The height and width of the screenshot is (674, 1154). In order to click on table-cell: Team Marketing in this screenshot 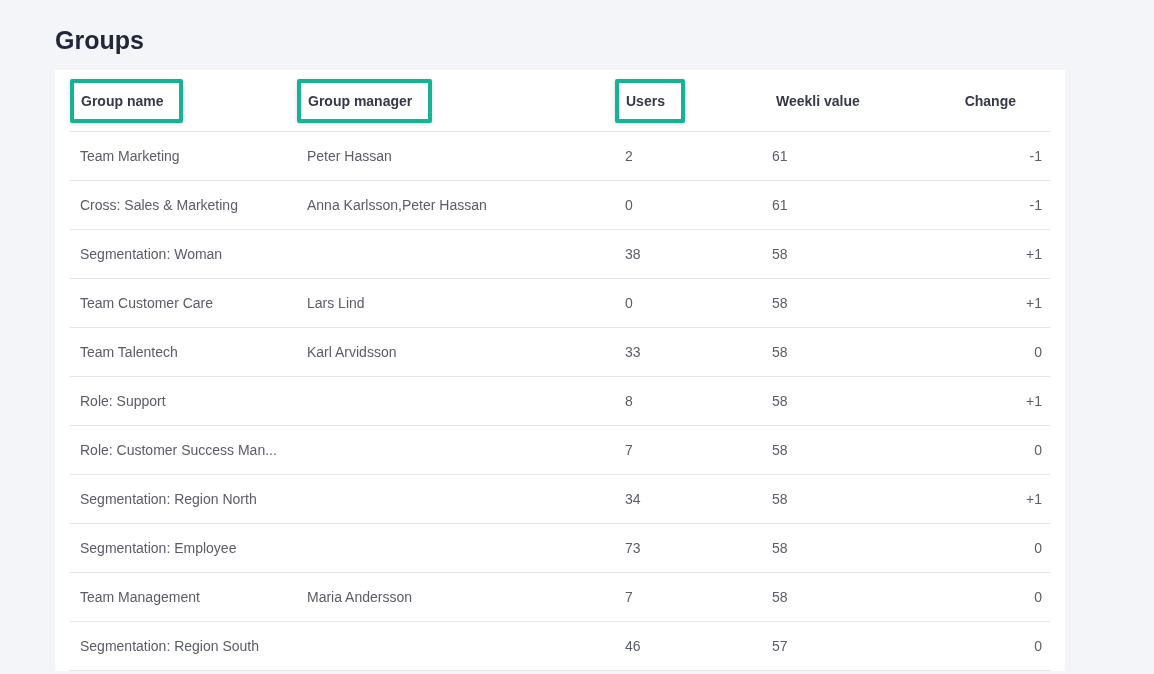, I will do `click(130, 156)`.